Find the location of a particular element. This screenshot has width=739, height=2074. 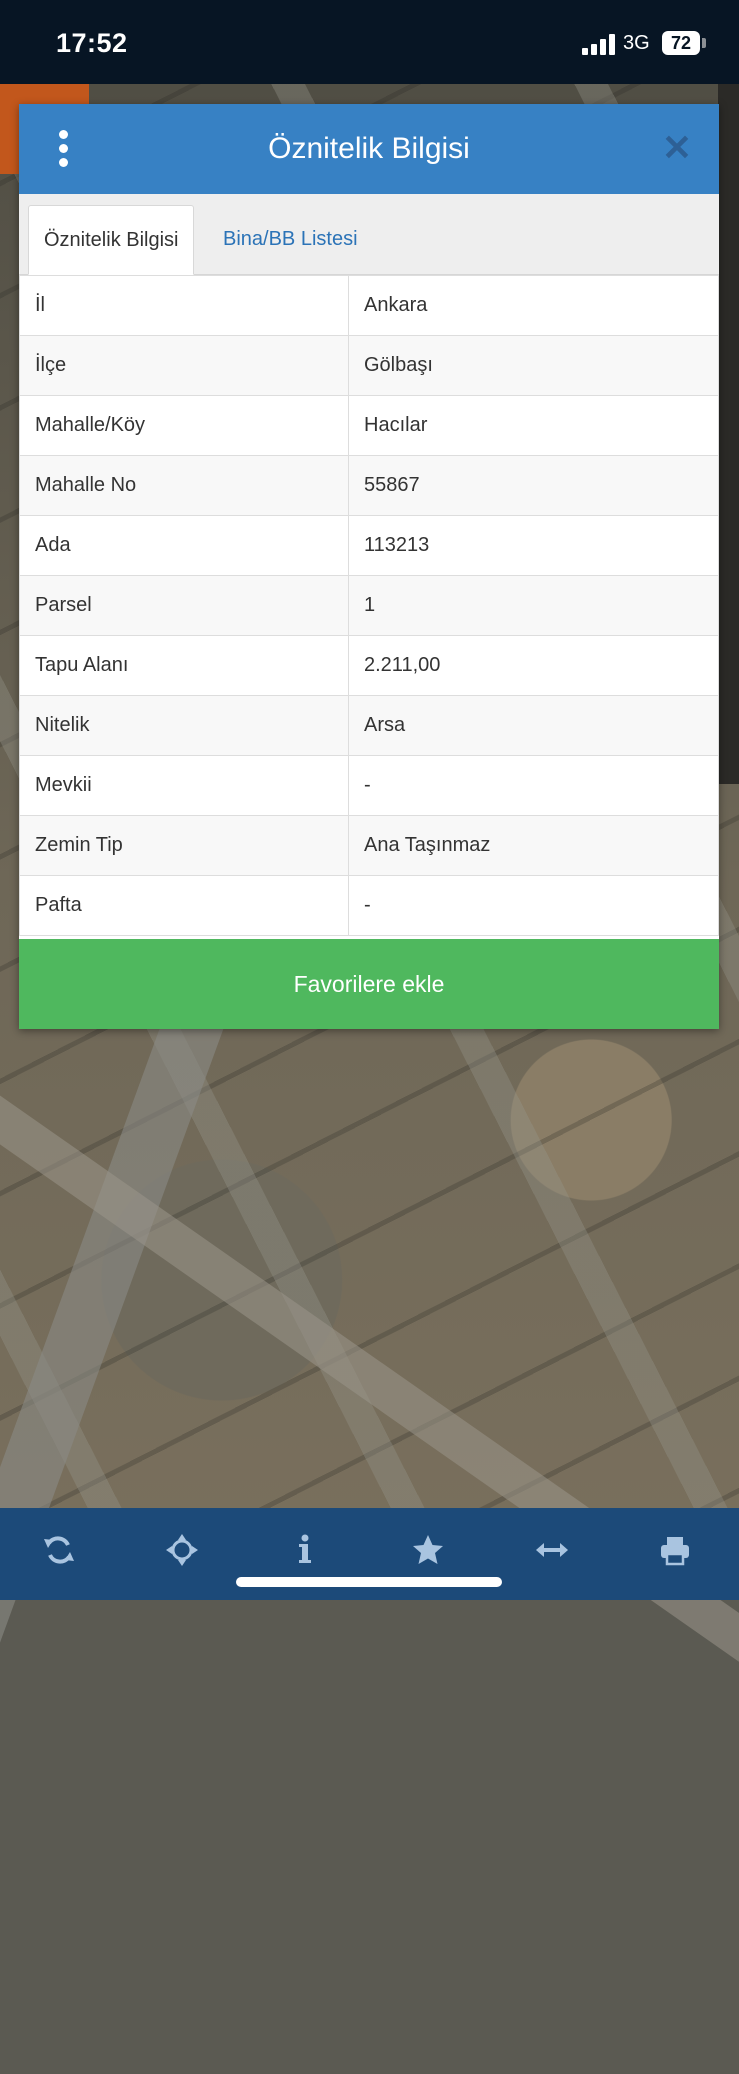

network-label: 3G is located at coordinates (636, 43).